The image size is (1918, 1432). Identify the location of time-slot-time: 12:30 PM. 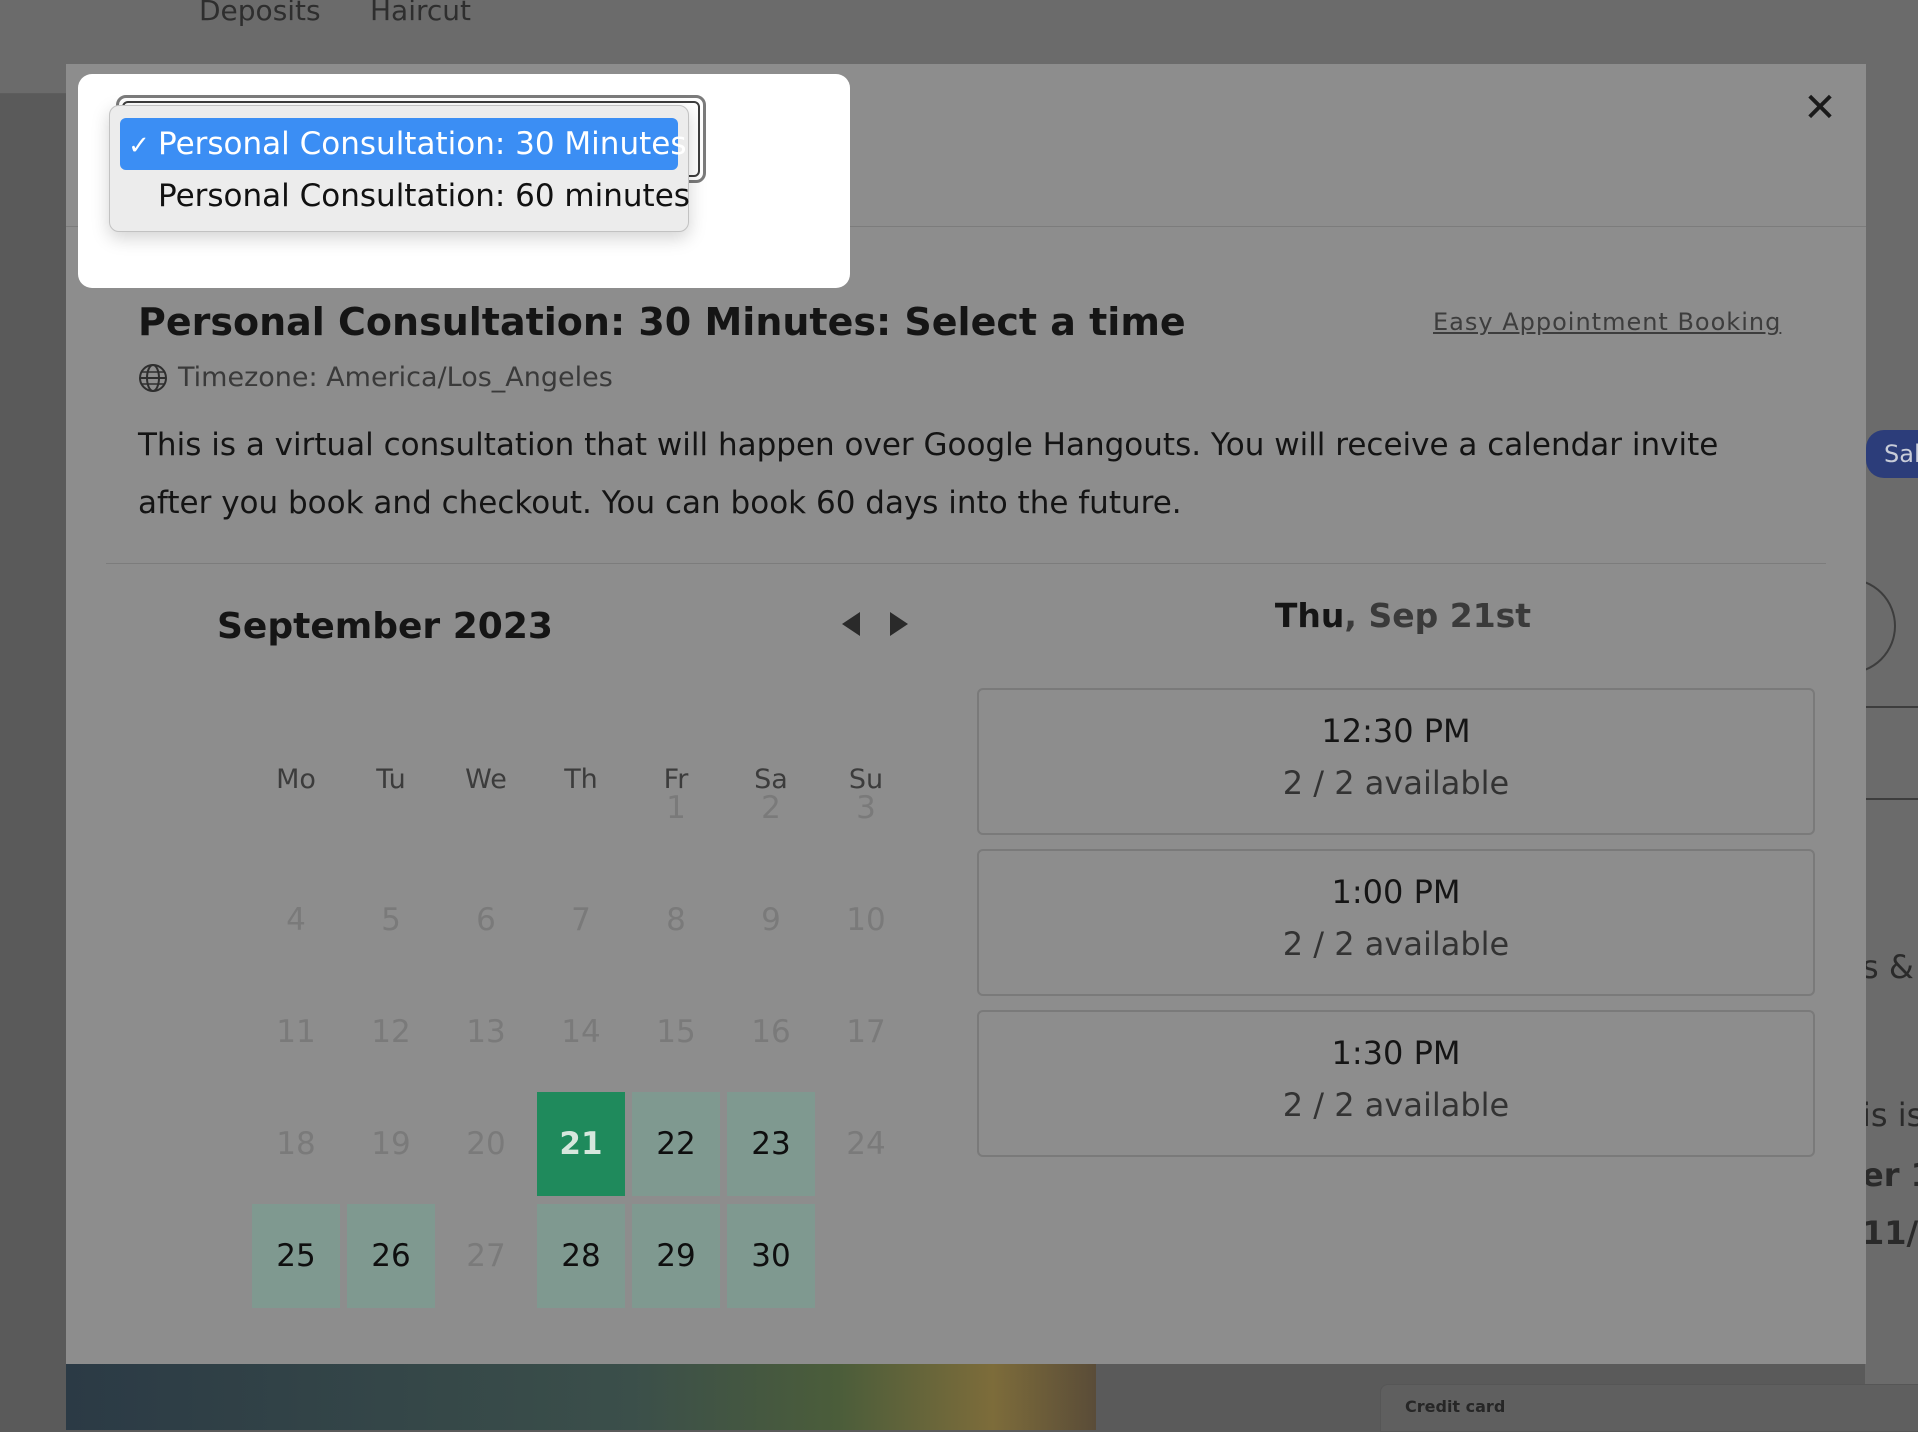
(1396, 731).